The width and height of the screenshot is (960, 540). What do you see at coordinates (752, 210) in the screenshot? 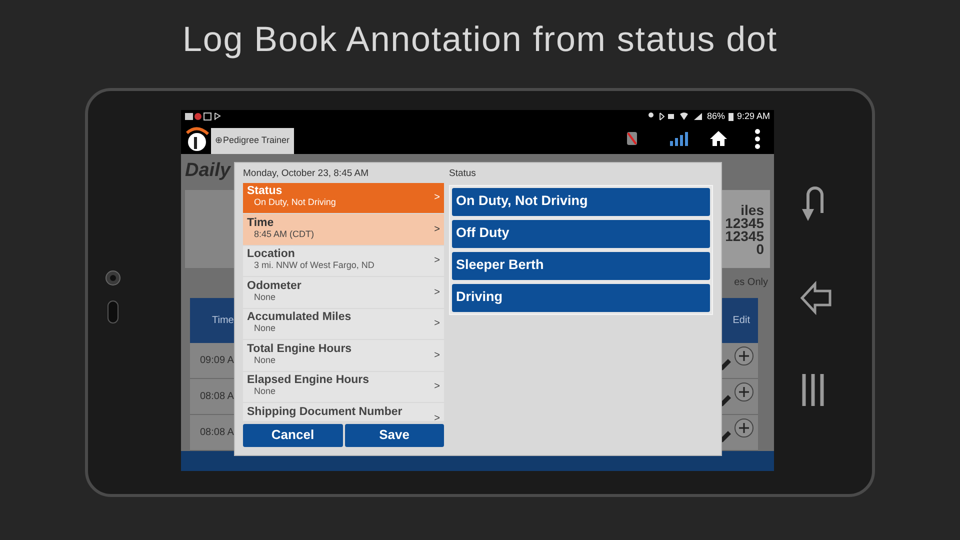
I see `summary-label: iles` at bounding box center [752, 210].